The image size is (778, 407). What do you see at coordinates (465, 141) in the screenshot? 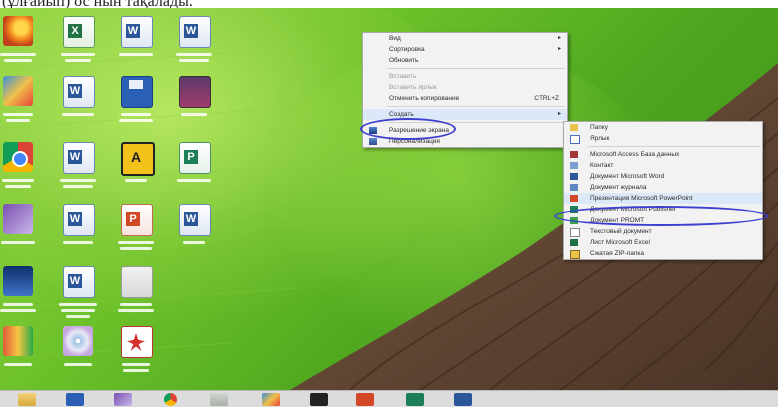
I see `menu-item-personalize: Персонализация` at bounding box center [465, 141].